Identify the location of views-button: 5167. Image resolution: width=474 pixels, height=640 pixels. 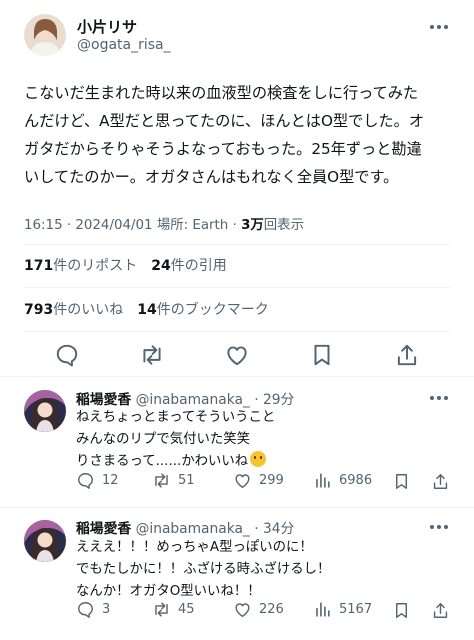
(342, 609).